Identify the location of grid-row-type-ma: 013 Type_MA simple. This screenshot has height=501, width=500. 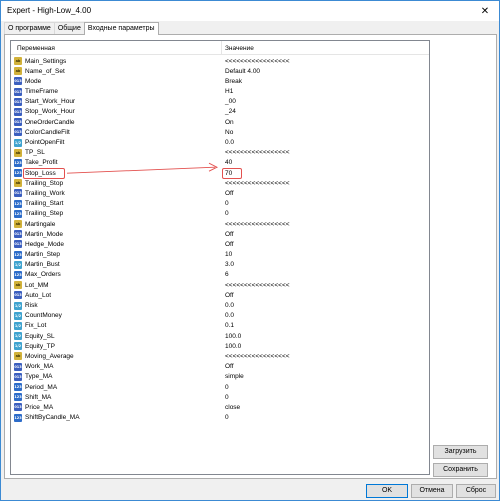
(220, 377).